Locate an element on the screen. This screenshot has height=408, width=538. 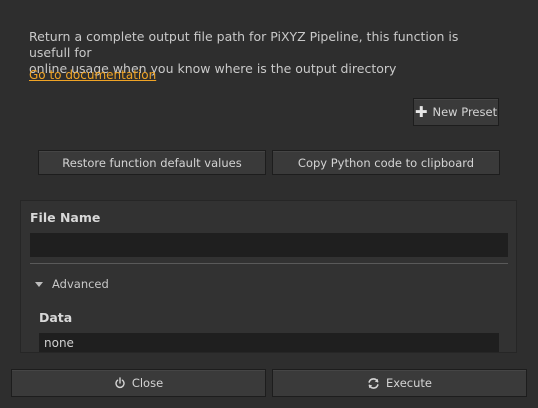
power-icon is located at coordinates (120, 383).